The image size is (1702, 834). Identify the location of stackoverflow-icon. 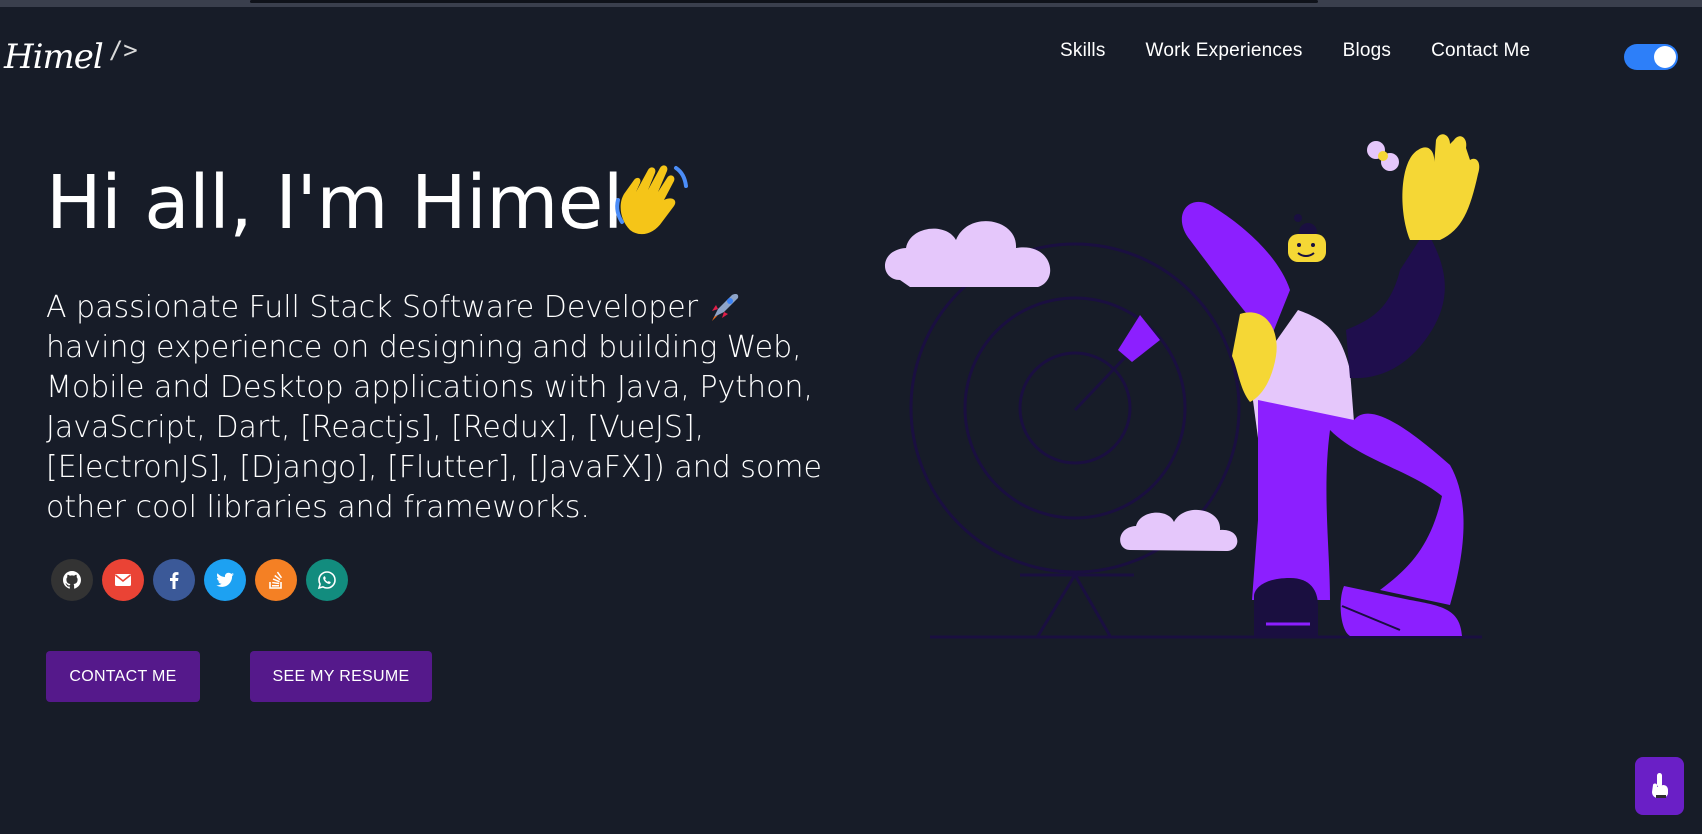
(276, 580).